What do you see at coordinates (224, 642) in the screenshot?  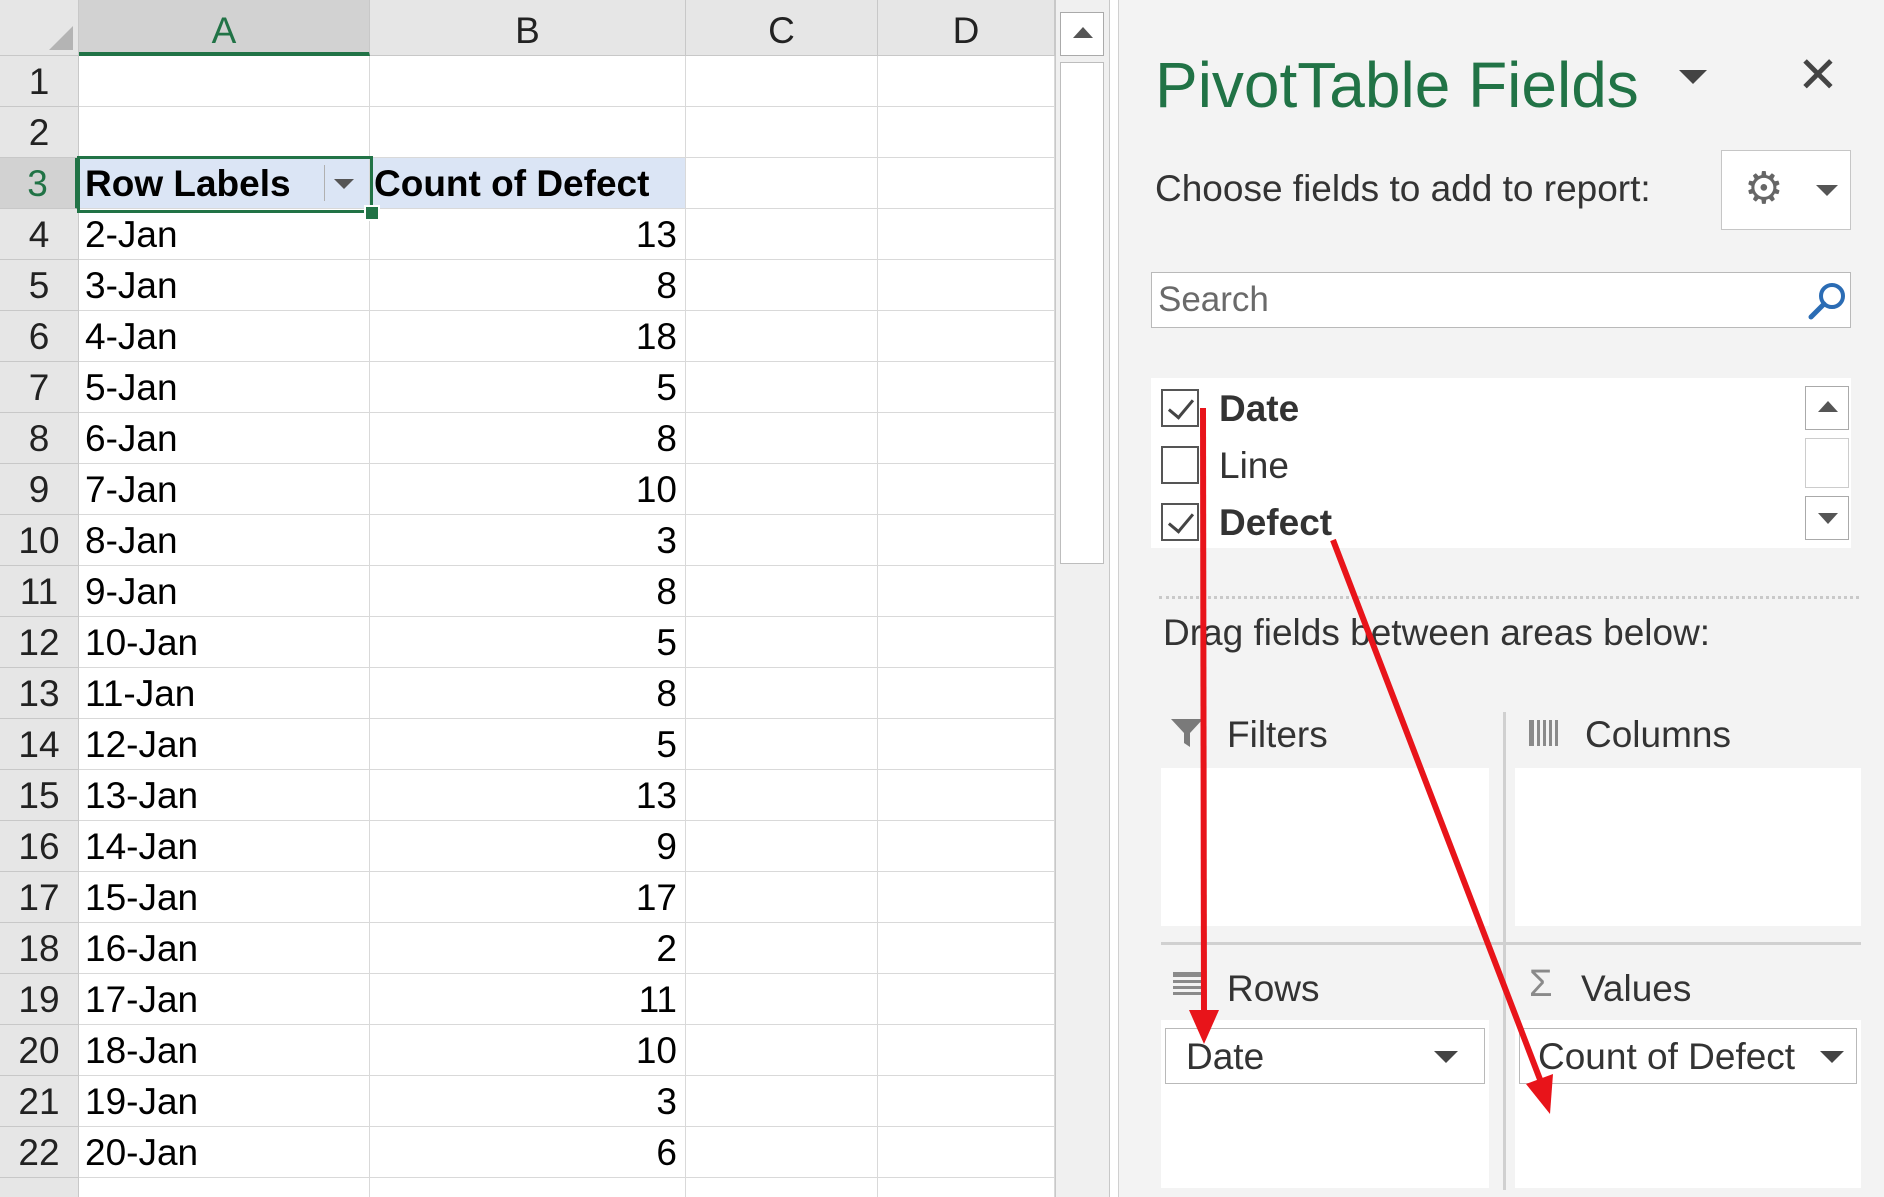 I see `cell-a: 10-Jan` at bounding box center [224, 642].